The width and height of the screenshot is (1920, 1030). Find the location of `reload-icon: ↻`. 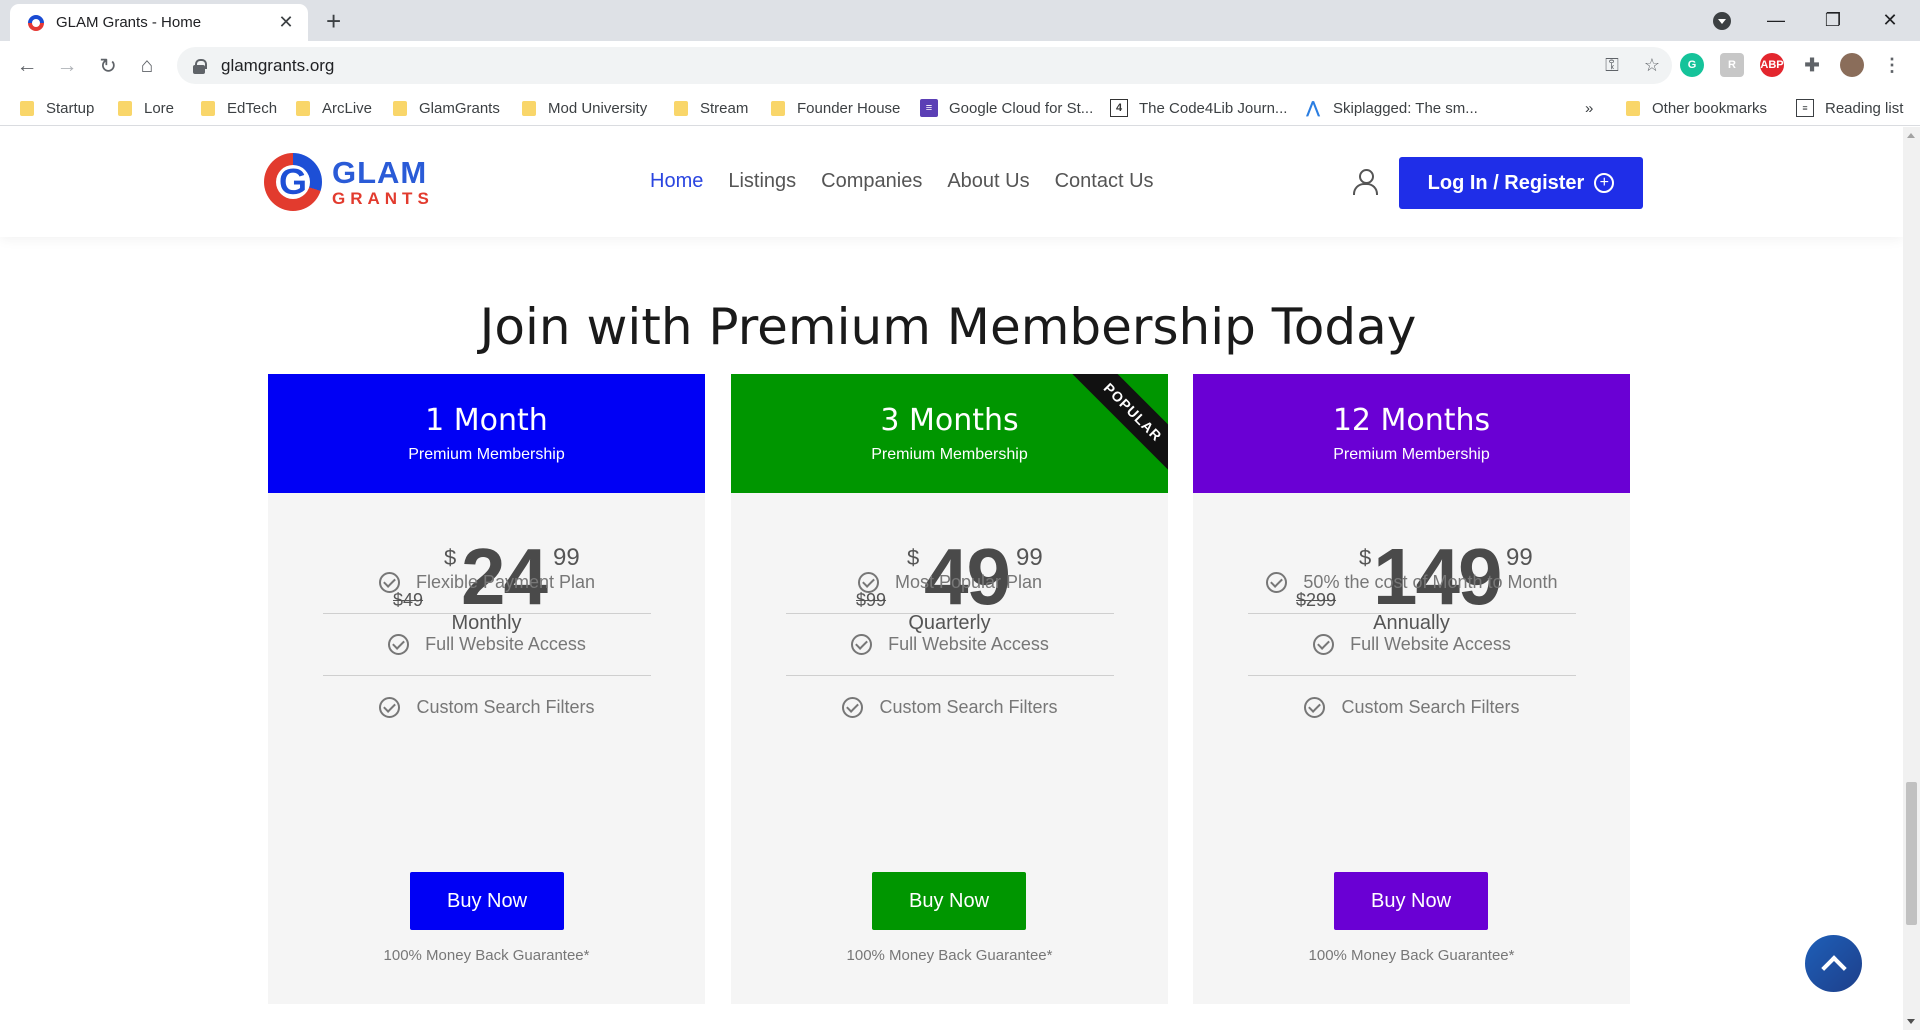

reload-icon: ↻ is located at coordinates (108, 66).